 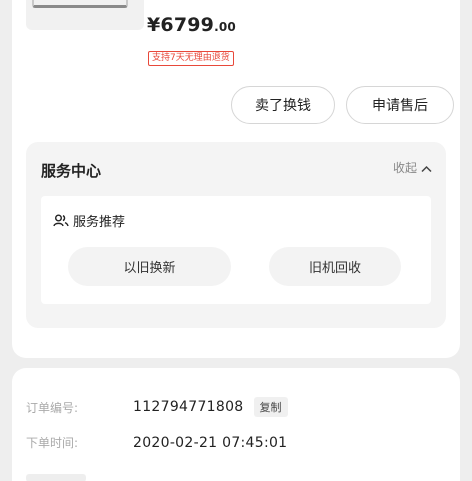 What do you see at coordinates (80, 4) in the screenshot?
I see `laptop-image` at bounding box center [80, 4].